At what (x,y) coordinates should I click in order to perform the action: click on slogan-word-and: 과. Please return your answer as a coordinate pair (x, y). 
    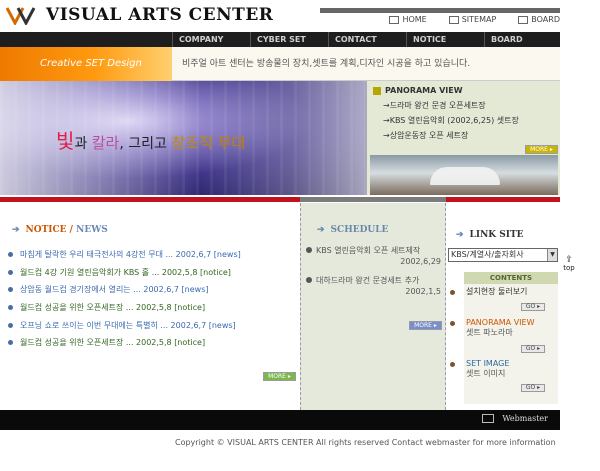
    Looking at the image, I should click on (83, 144).